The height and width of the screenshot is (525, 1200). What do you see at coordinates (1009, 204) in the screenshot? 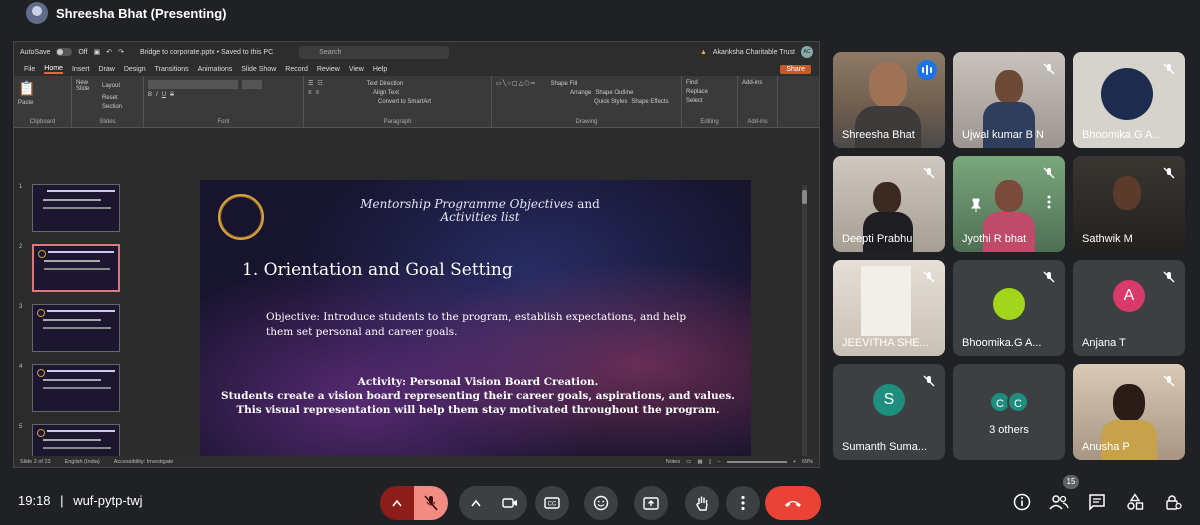
I see `participant-tile: Jyothi R bhat` at bounding box center [1009, 204].